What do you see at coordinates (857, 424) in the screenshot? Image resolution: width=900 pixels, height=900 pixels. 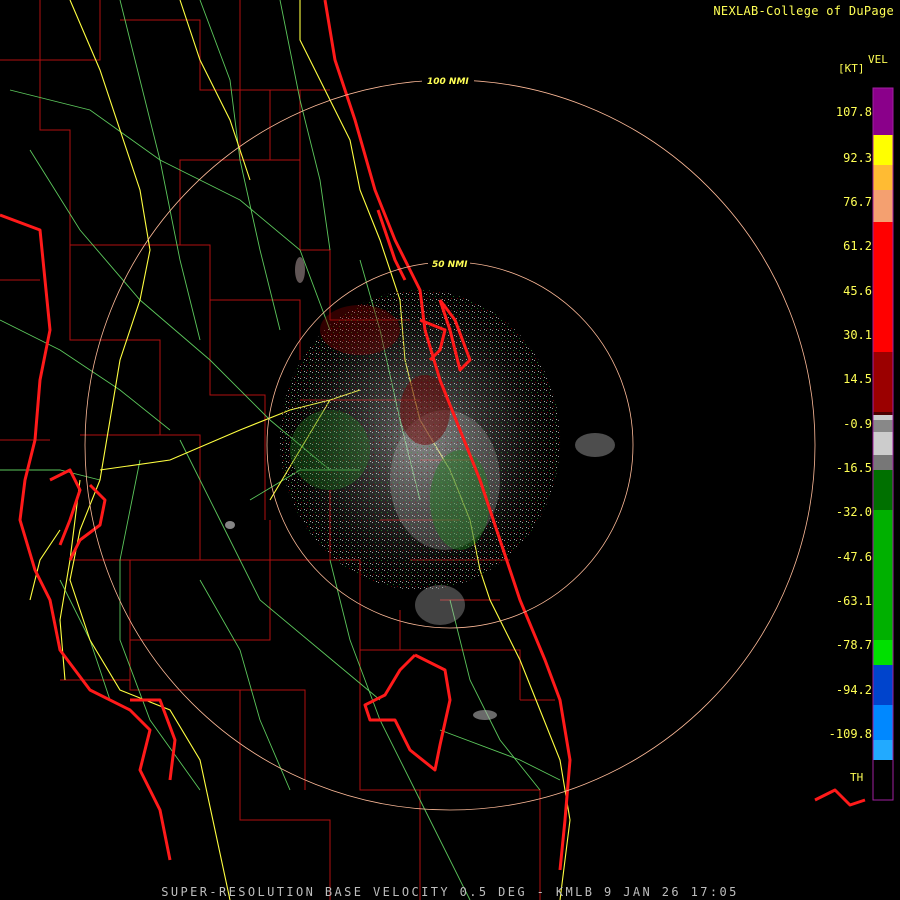 I see `legend-tick: -0.9` at bounding box center [857, 424].